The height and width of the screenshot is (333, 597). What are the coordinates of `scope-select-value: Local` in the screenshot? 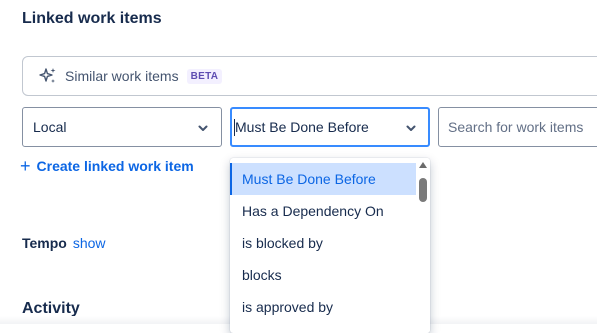 It's located at (50, 127).